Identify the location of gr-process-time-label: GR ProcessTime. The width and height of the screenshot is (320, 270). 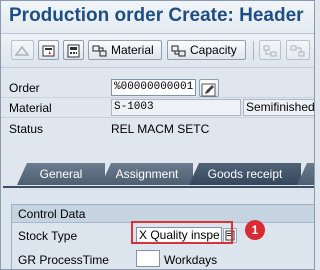
(63, 260).